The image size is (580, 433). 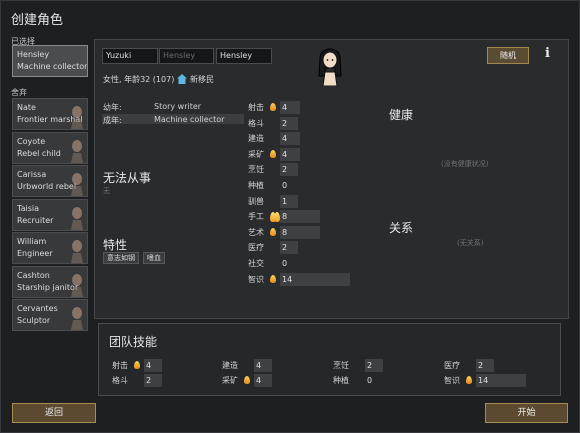 What do you see at coordinates (256, 138) in the screenshot?
I see `skill-name: 建造` at bounding box center [256, 138].